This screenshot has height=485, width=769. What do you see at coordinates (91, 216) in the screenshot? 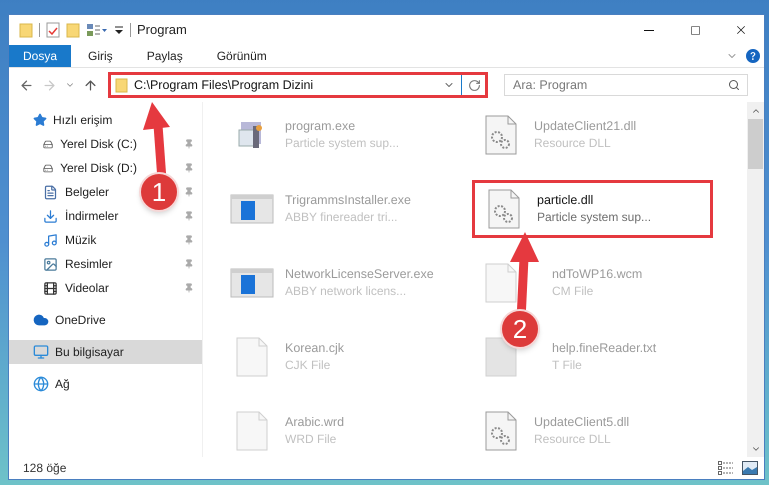
I see `nav-label: İndirmeler` at bounding box center [91, 216].